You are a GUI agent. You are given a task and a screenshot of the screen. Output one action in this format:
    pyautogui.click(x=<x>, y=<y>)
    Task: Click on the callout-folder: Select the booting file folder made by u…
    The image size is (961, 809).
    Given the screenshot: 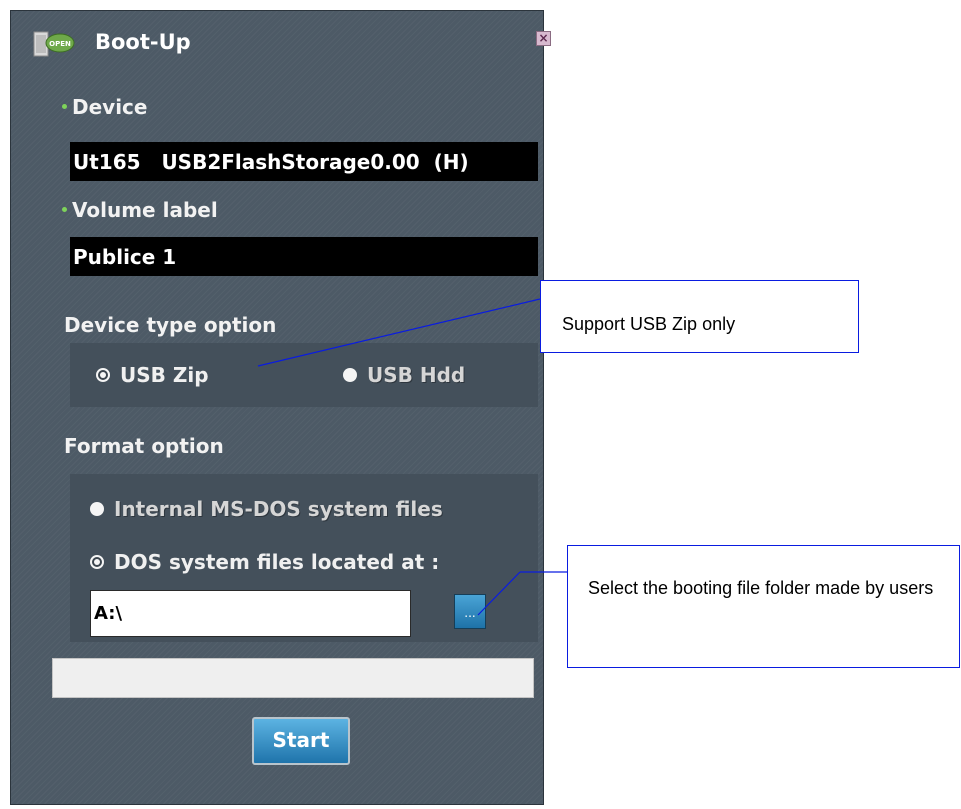 What is the action you would take?
    pyautogui.click(x=763, y=606)
    